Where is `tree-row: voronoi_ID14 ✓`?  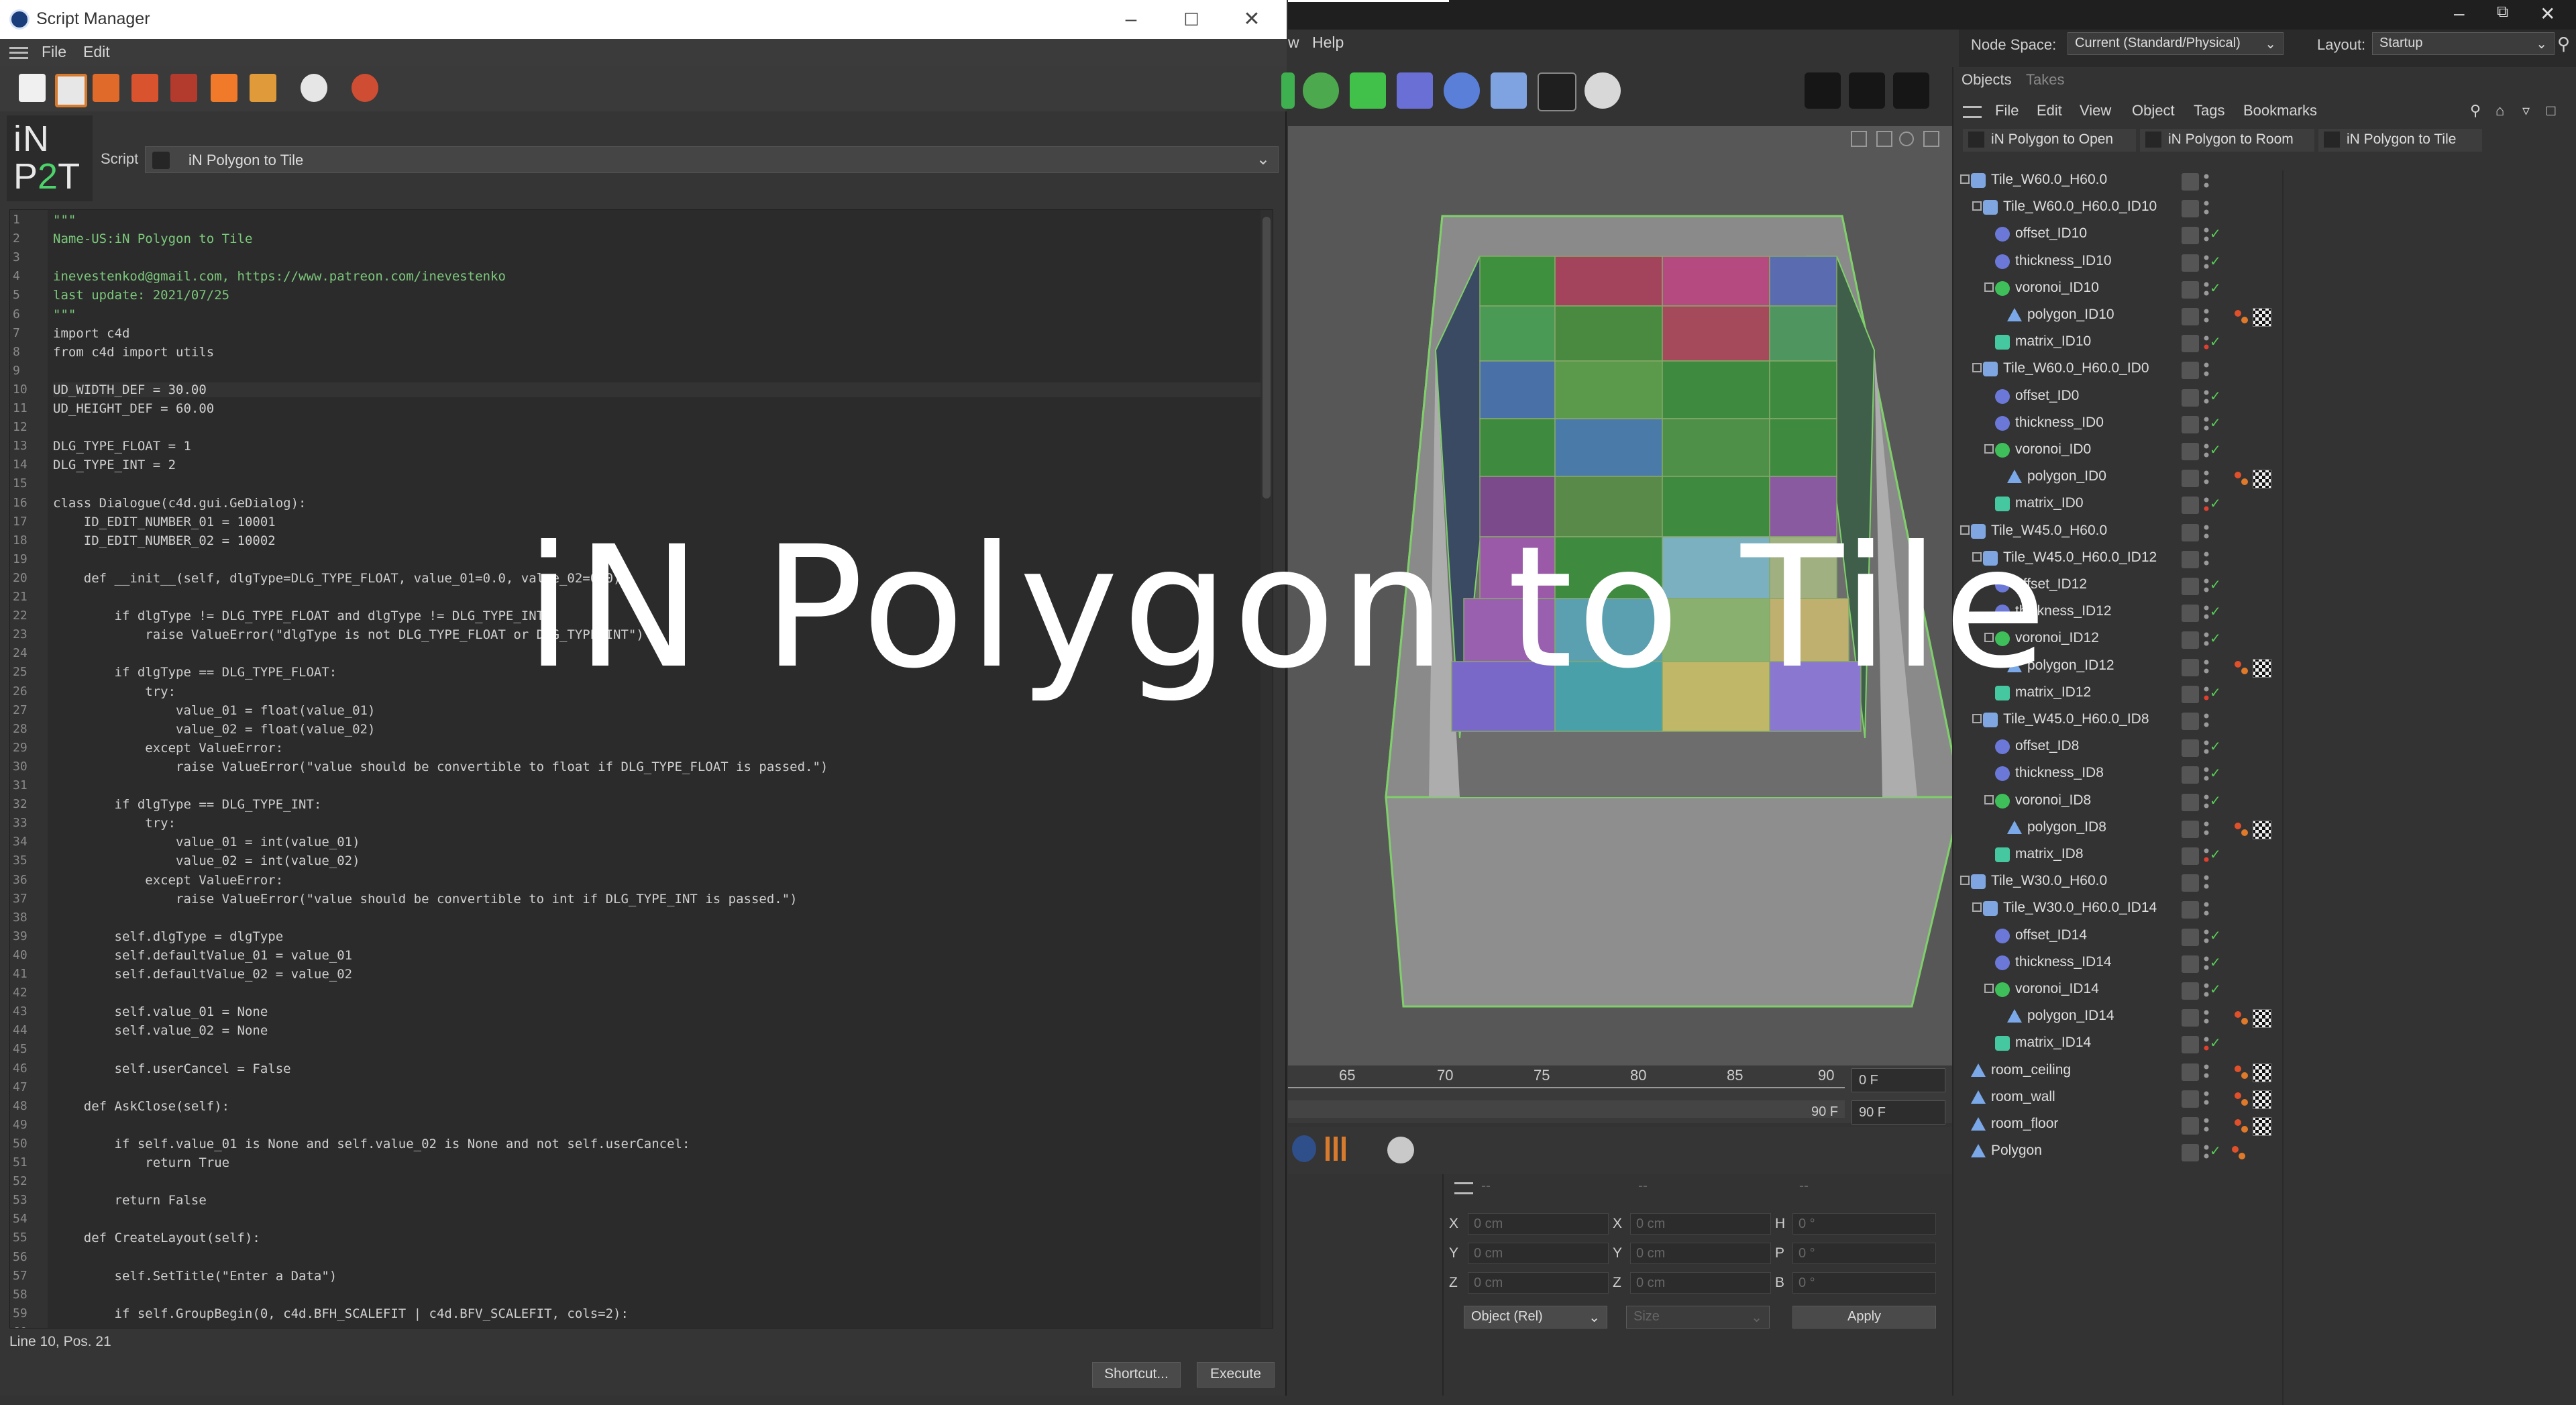
tree-row: voronoi_ID14 ✓ is located at coordinates (2262, 989).